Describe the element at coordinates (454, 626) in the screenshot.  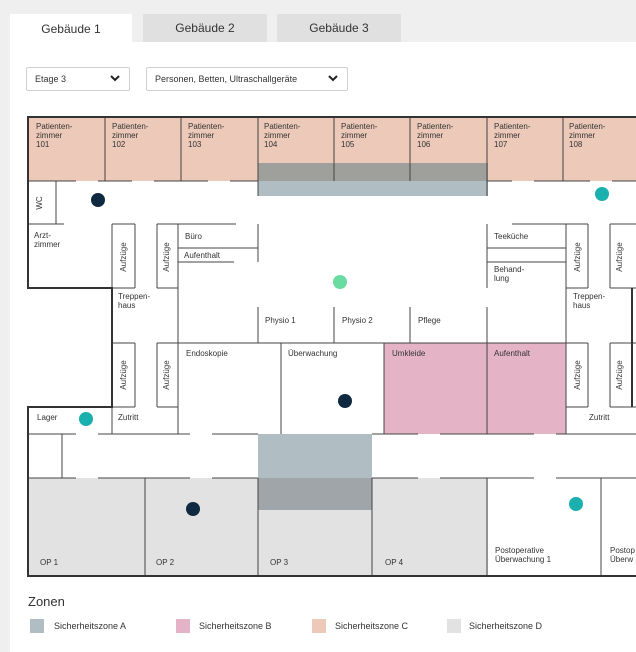
I see `zone-d-swatch` at that location.